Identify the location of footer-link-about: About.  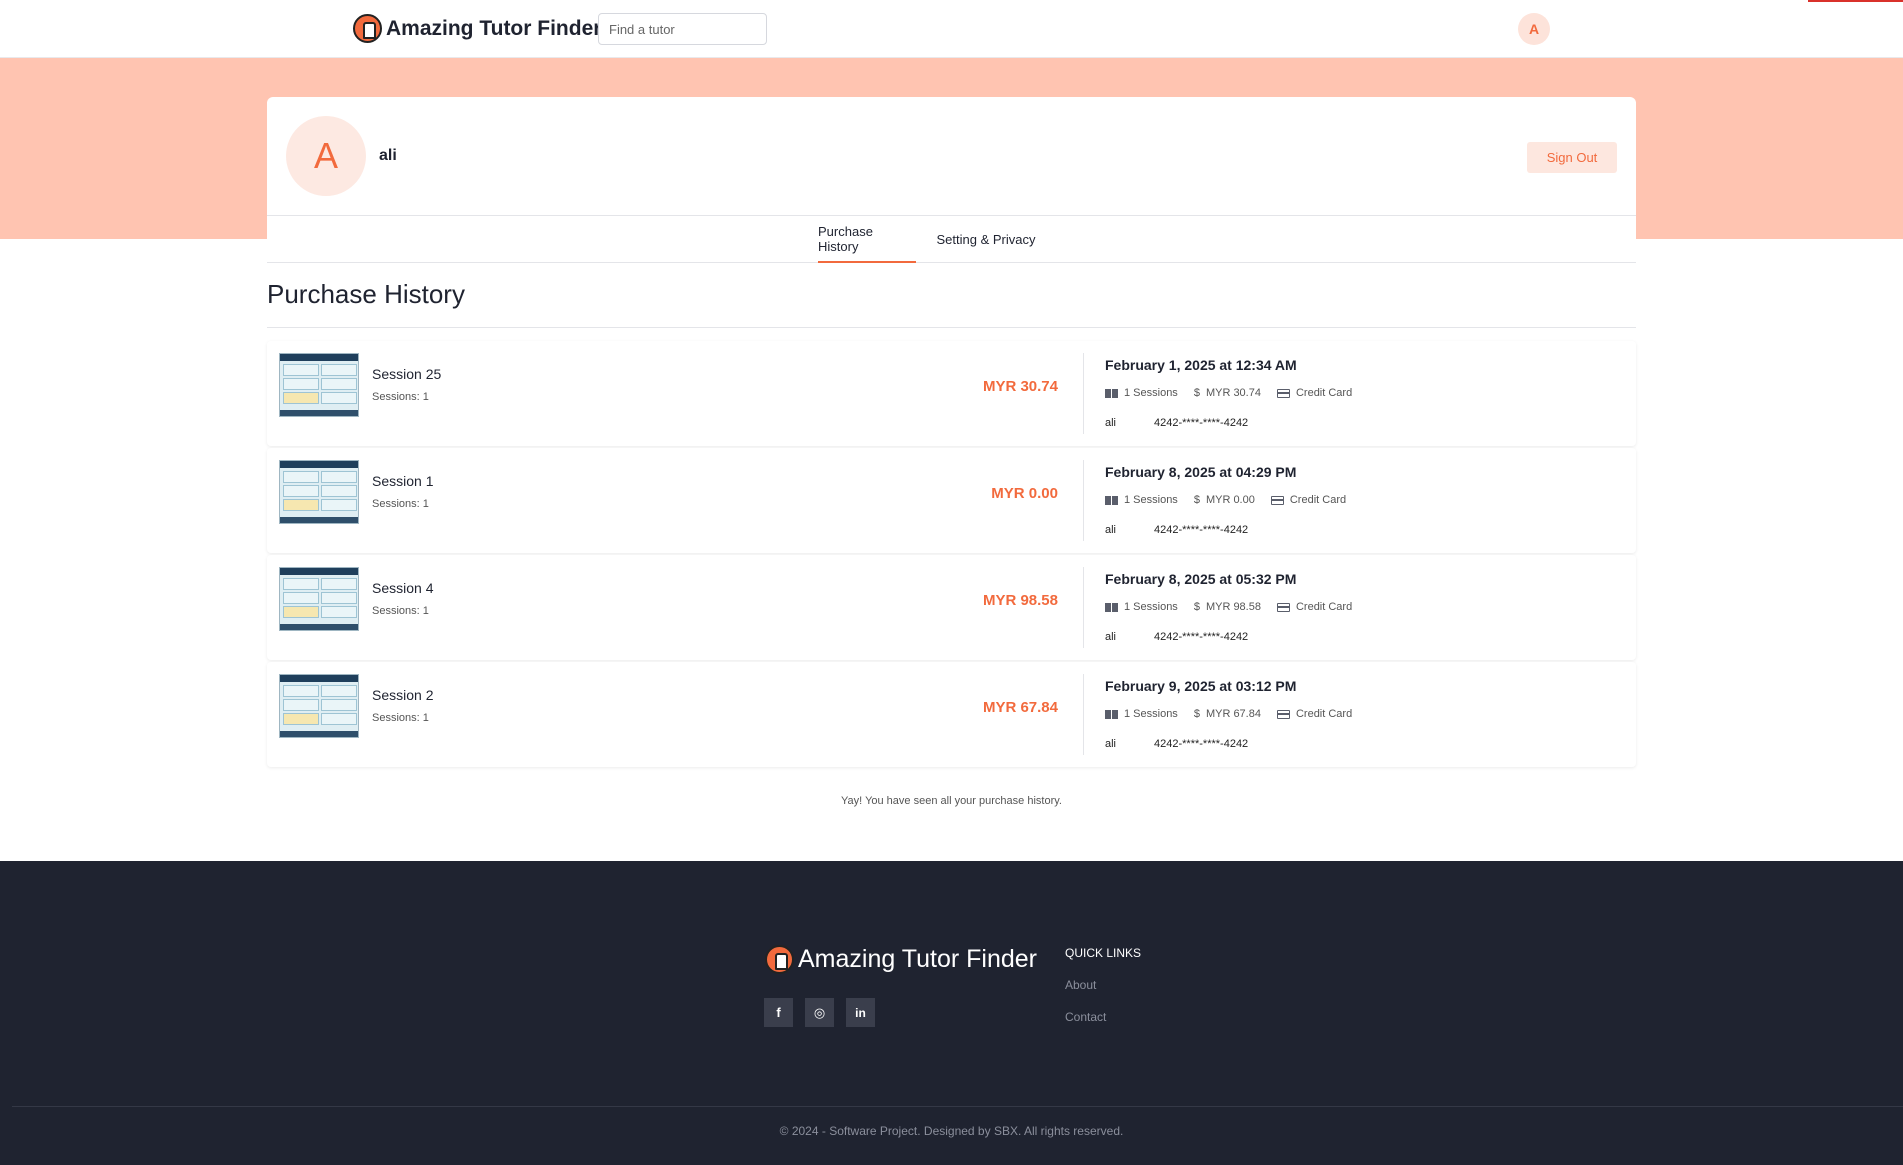
(1080, 985).